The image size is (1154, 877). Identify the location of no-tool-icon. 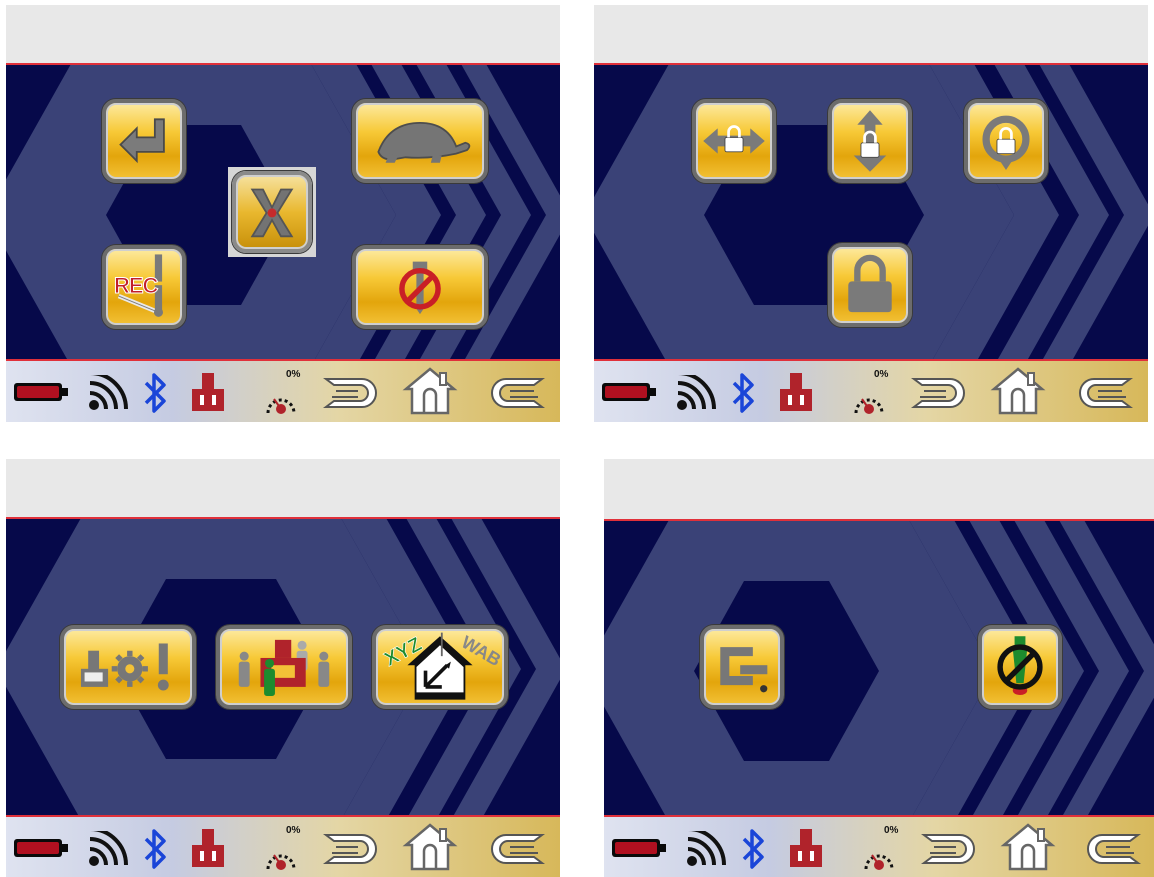
(420, 288).